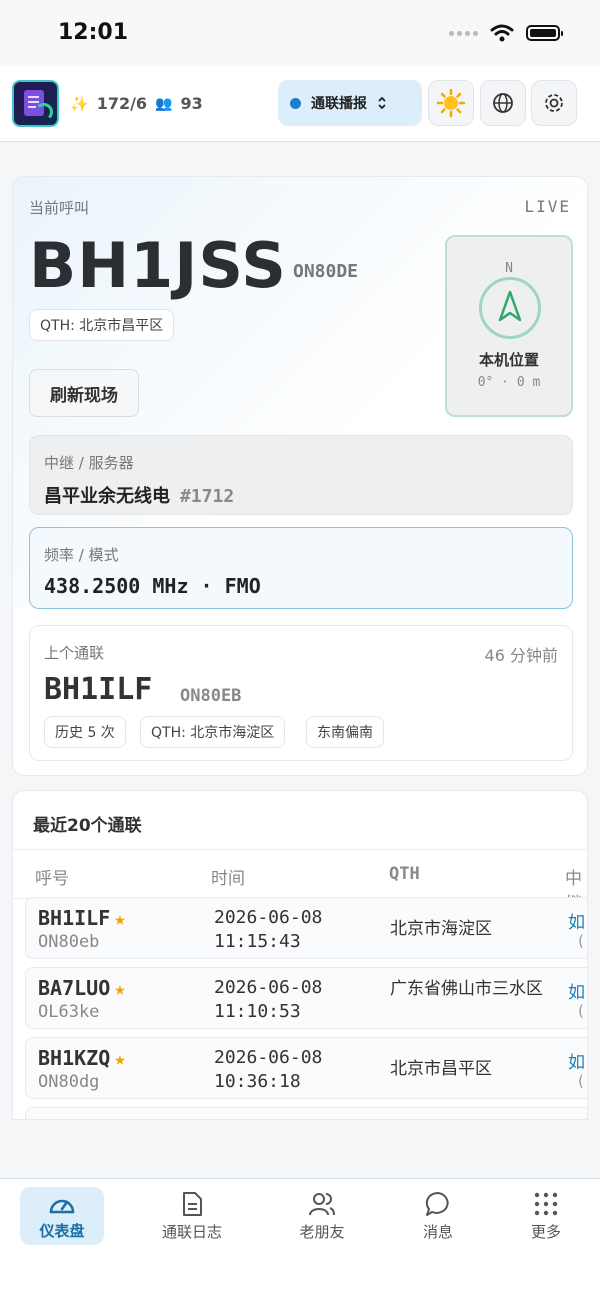  Describe the element at coordinates (466, 989) in the screenshot. I see `row-qth: 广东省佛山市三水区` at that location.